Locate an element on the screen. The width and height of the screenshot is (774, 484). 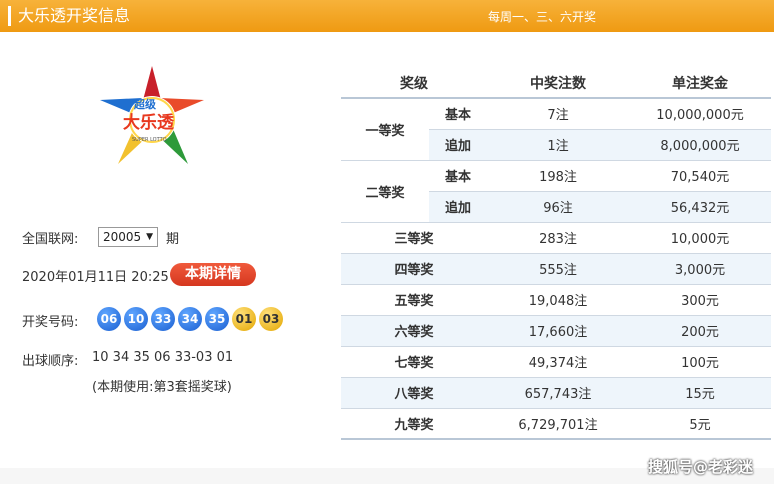
prize-level: 五等奖 is located at coordinates (414, 300).